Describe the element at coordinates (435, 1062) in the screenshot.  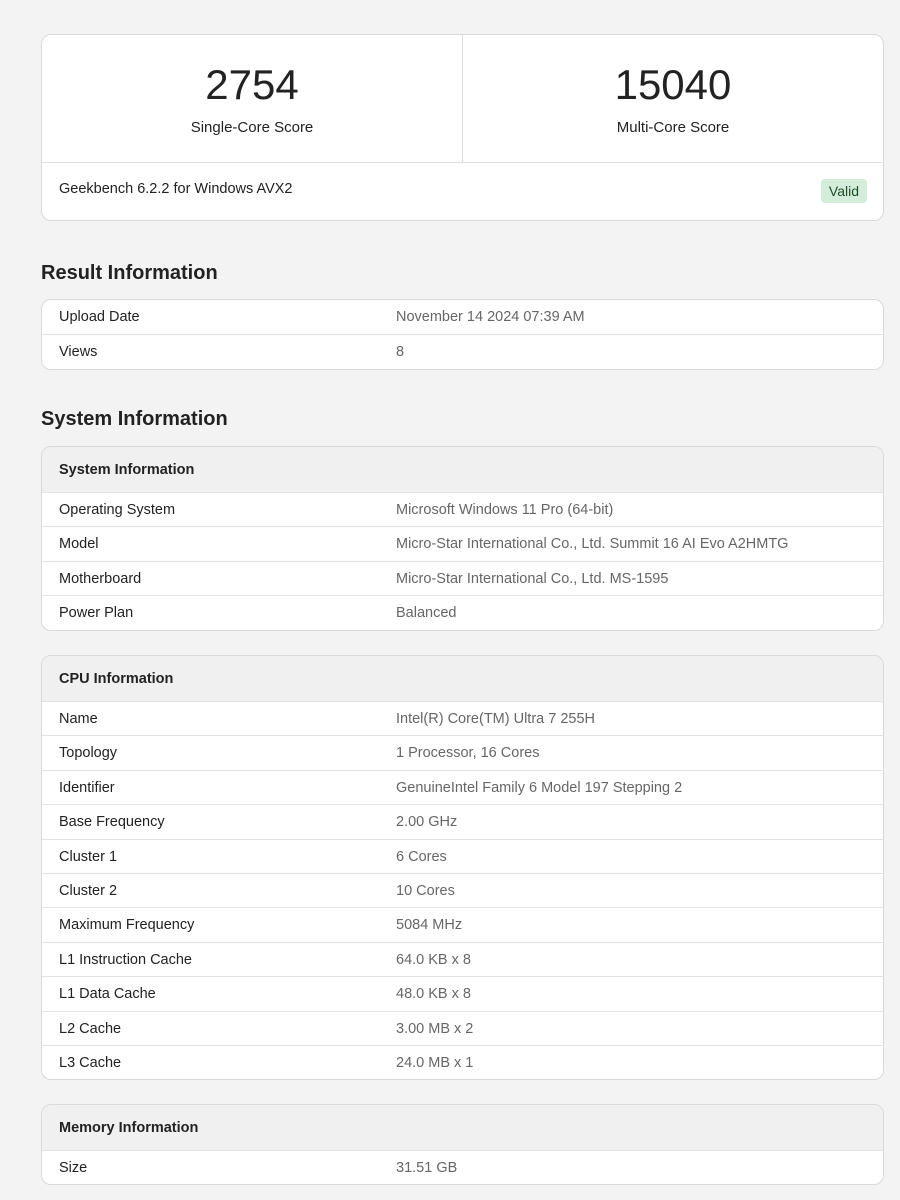
I see `row-value: 24.0 MB x 1` at that location.